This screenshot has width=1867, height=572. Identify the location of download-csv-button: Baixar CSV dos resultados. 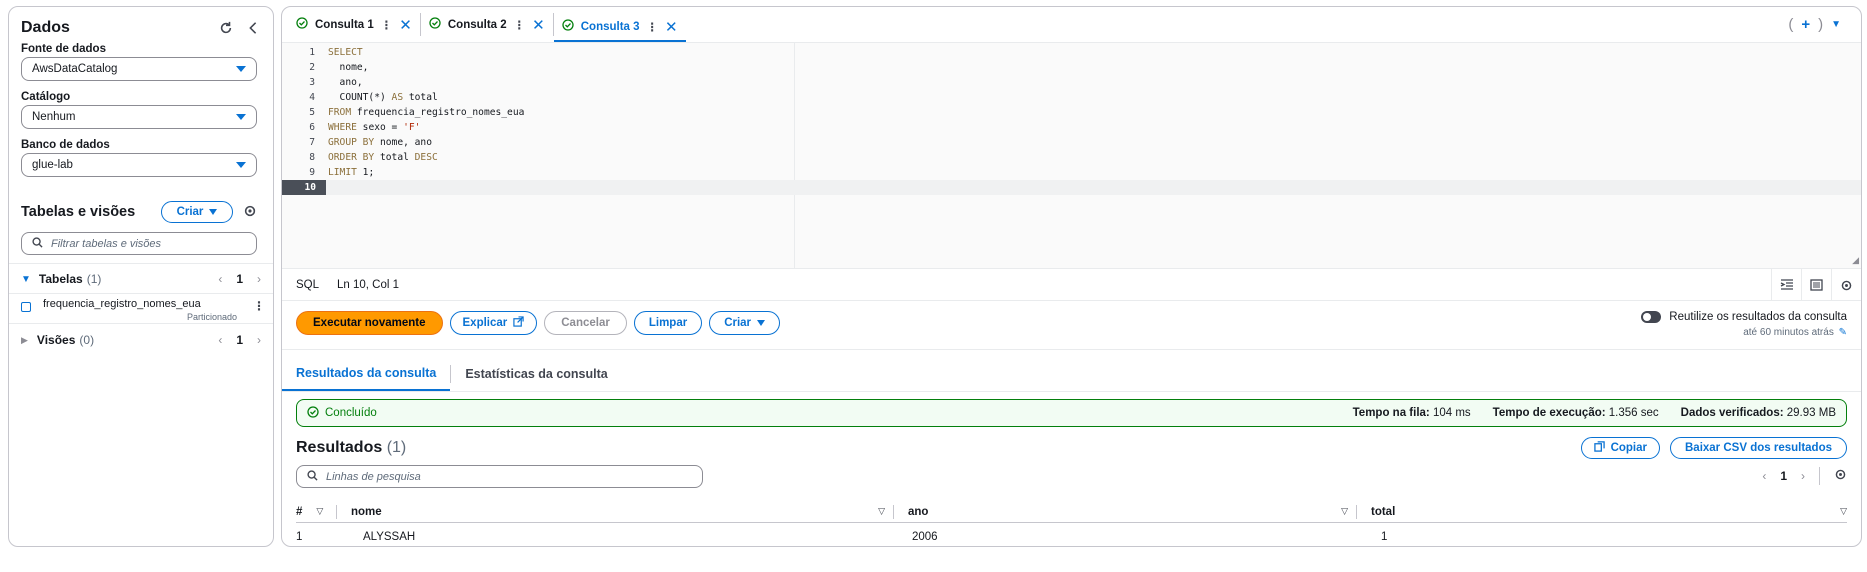
(1758, 448).